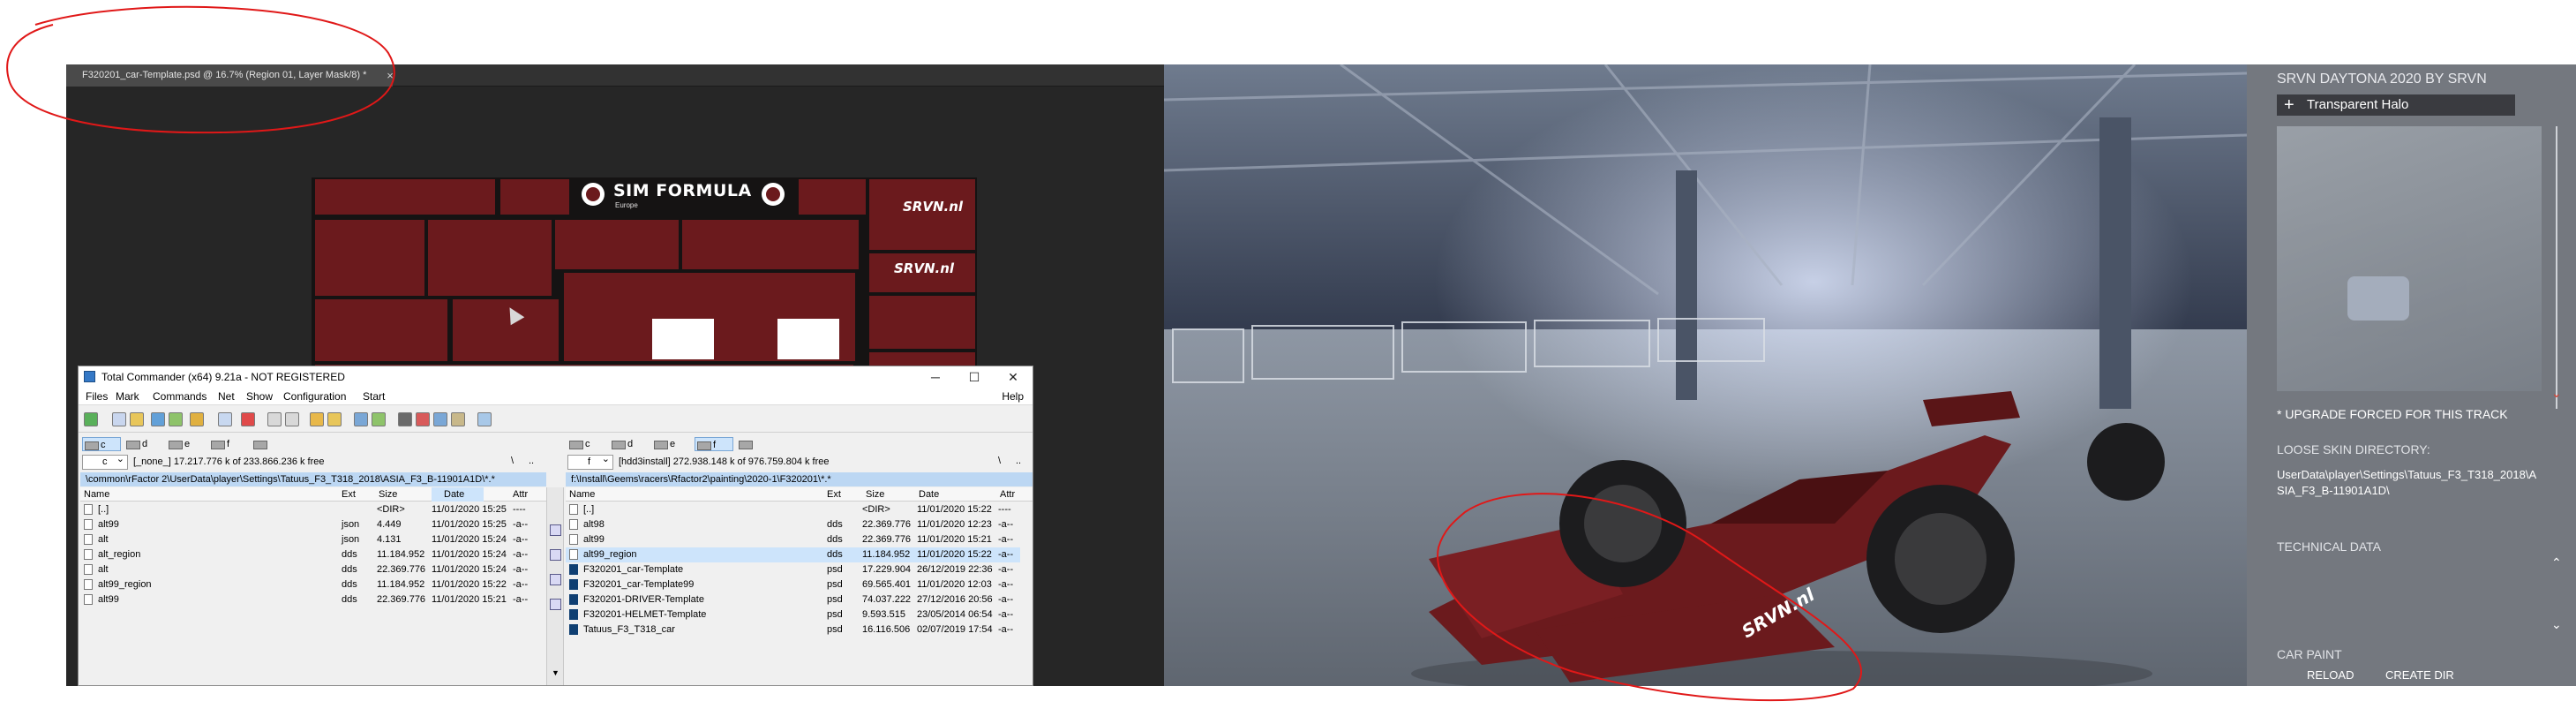 This screenshot has width=2576, height=709. I want to click on file-row: [..] <DIR> 11/01/2020 15:22 ----, so click(793, 509).